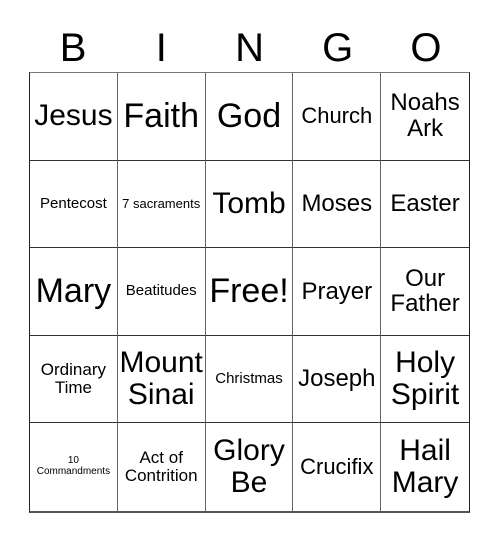 This screenshot has width=500, height=544. Describe the element at coordinates (426, 48) in the screenshot. I see `header-letter-o: O` at that location.